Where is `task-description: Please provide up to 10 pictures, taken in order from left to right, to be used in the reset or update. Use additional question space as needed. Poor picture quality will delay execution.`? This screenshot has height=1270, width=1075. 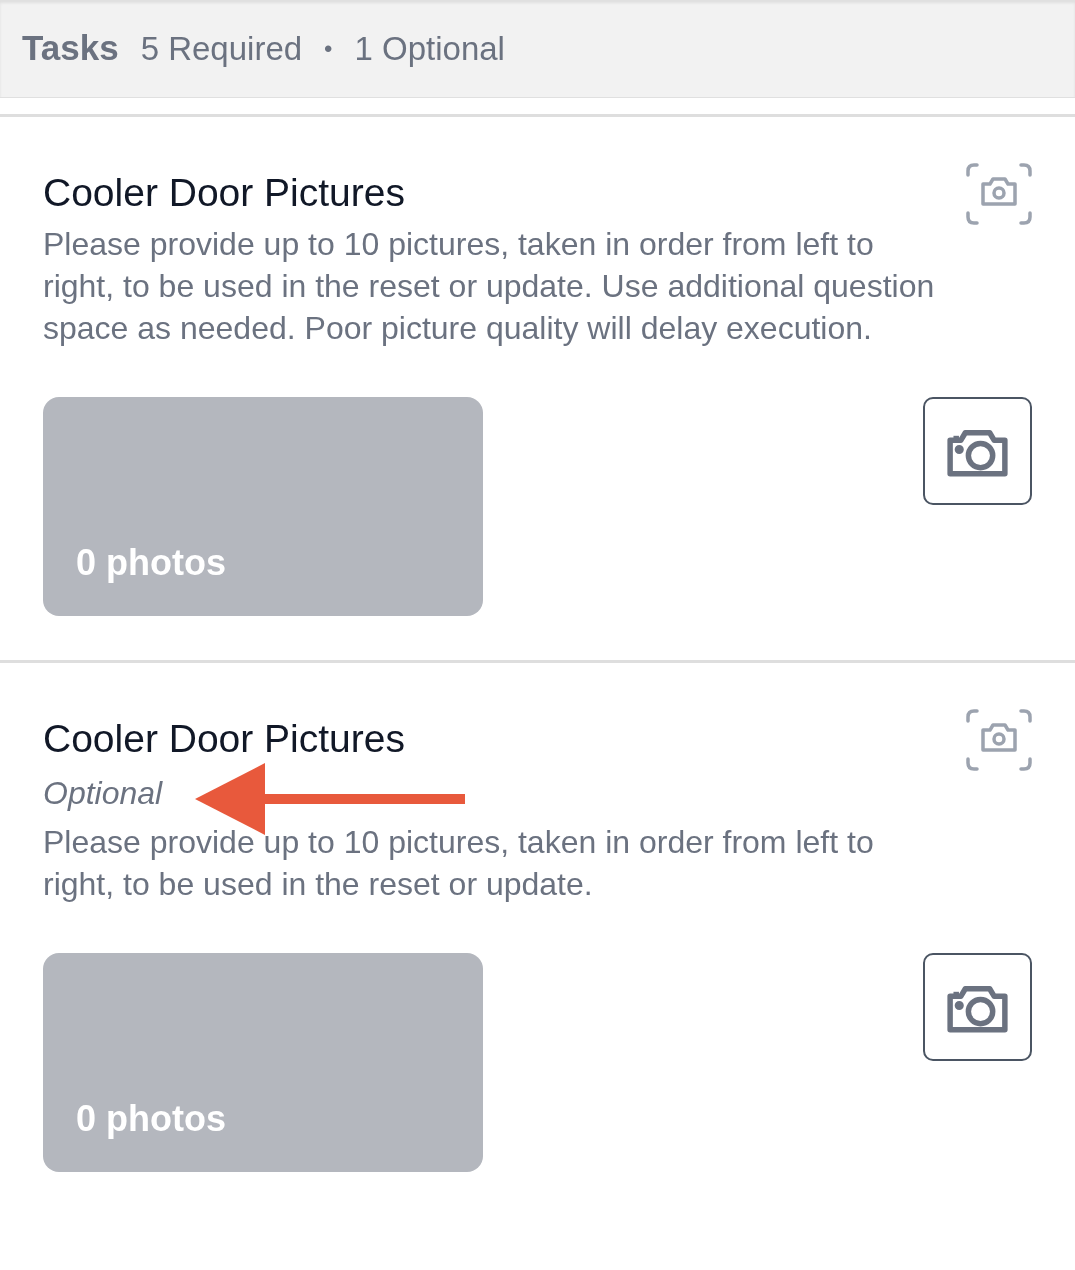 task-description: Please provide up to 10 pictures, taken in order from left to right, to be used in the reset or update. Use additional question space as needed. Poor picture quality will delay execution. is located at coordinates (489, 286).